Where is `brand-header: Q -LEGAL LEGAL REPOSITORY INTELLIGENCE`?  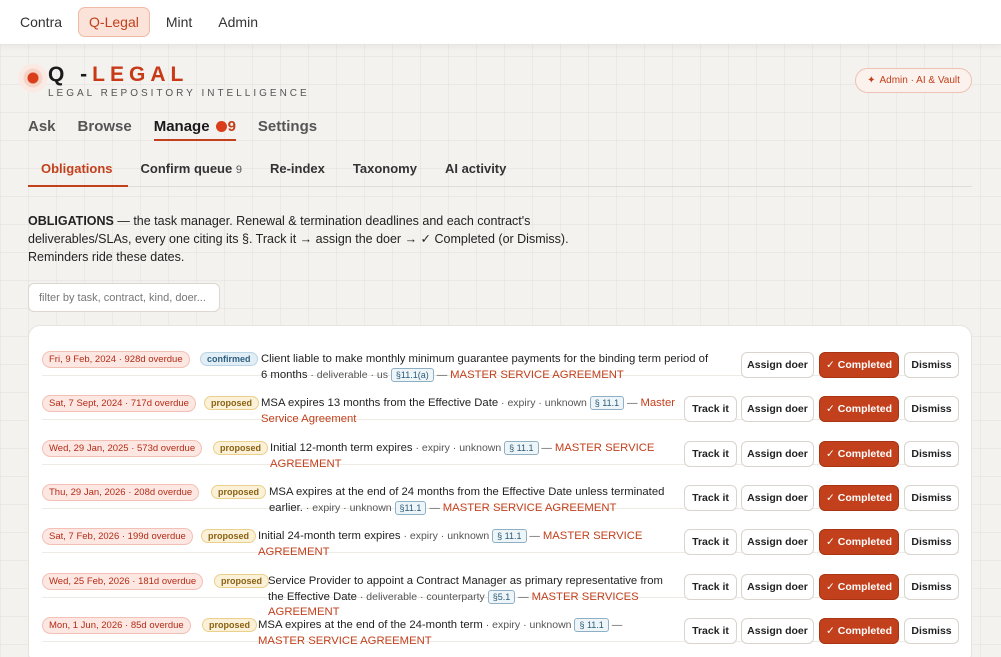 brand-header: Q -LEGAL LEGAL REPOSITORY INTELLIGENCE is located at coordinates (162, 81).